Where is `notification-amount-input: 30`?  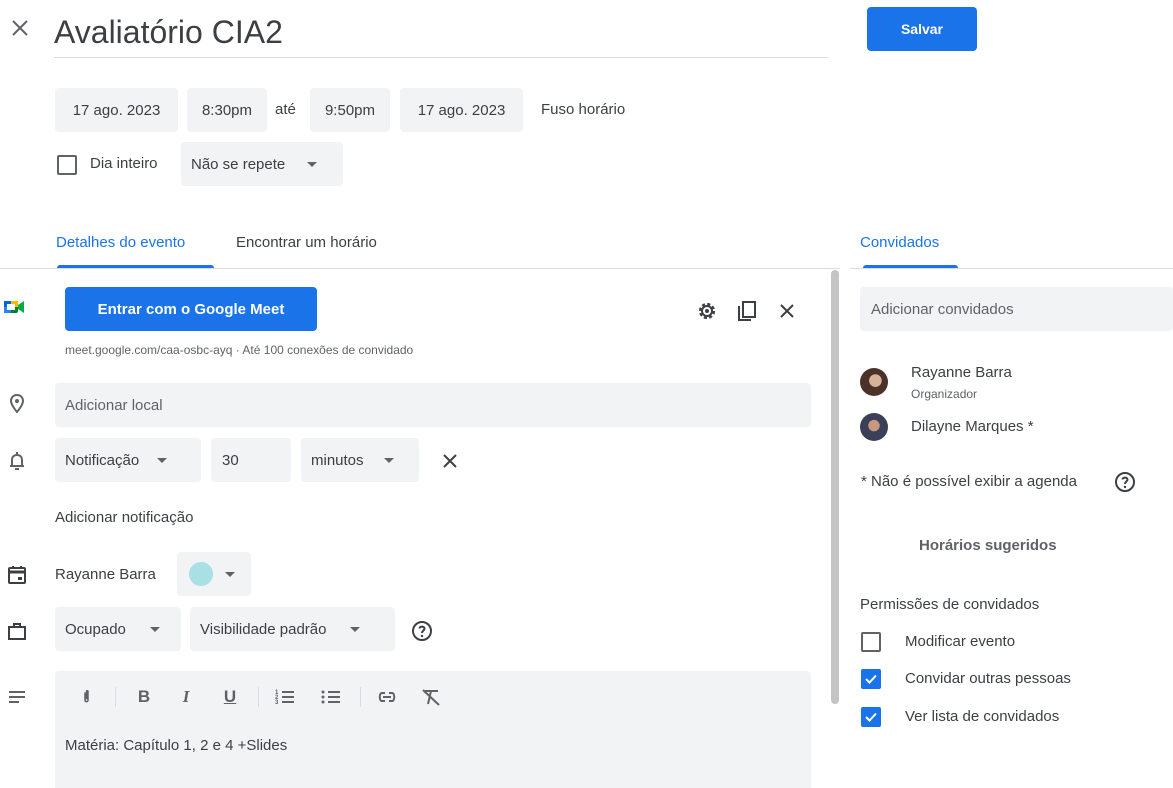 notification-amount-input: 30 is located at coordinates (251, 460).